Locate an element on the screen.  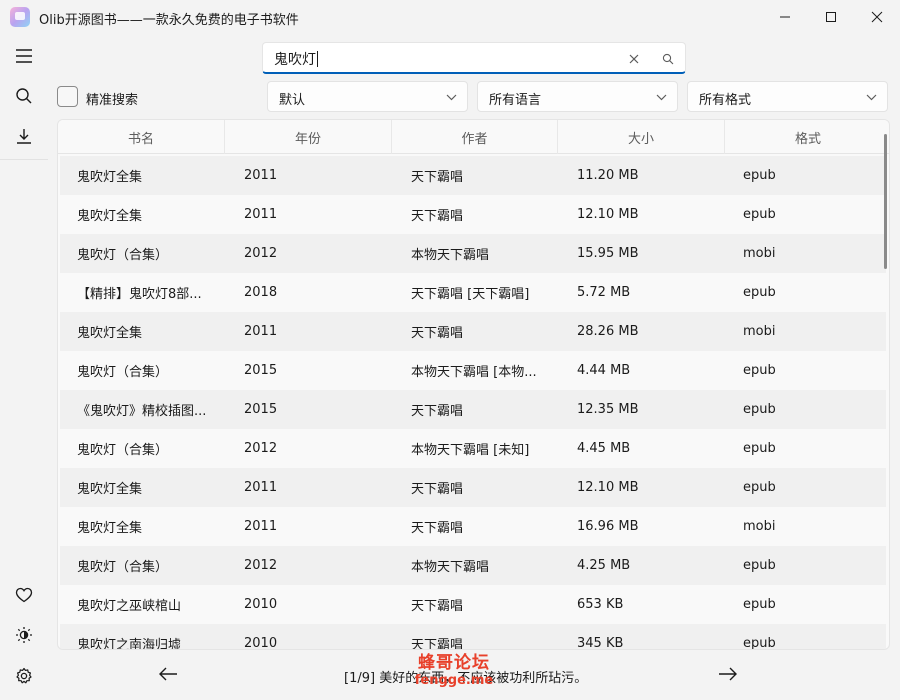
search-input-value: 鬼吹灯 is located at coordinates (296, 59).